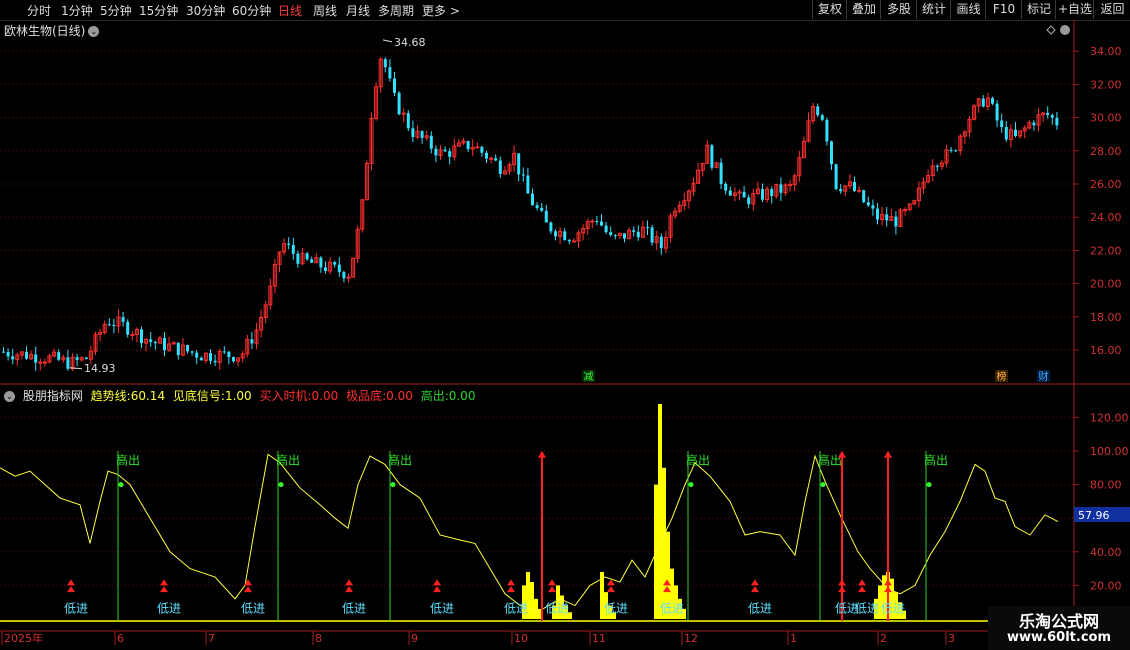 The height and width of the screenshot is (650, 1130). Describe the element at coordinates (205, 10) in the screenshot. I see `period-tab: 30分钟` at that location.